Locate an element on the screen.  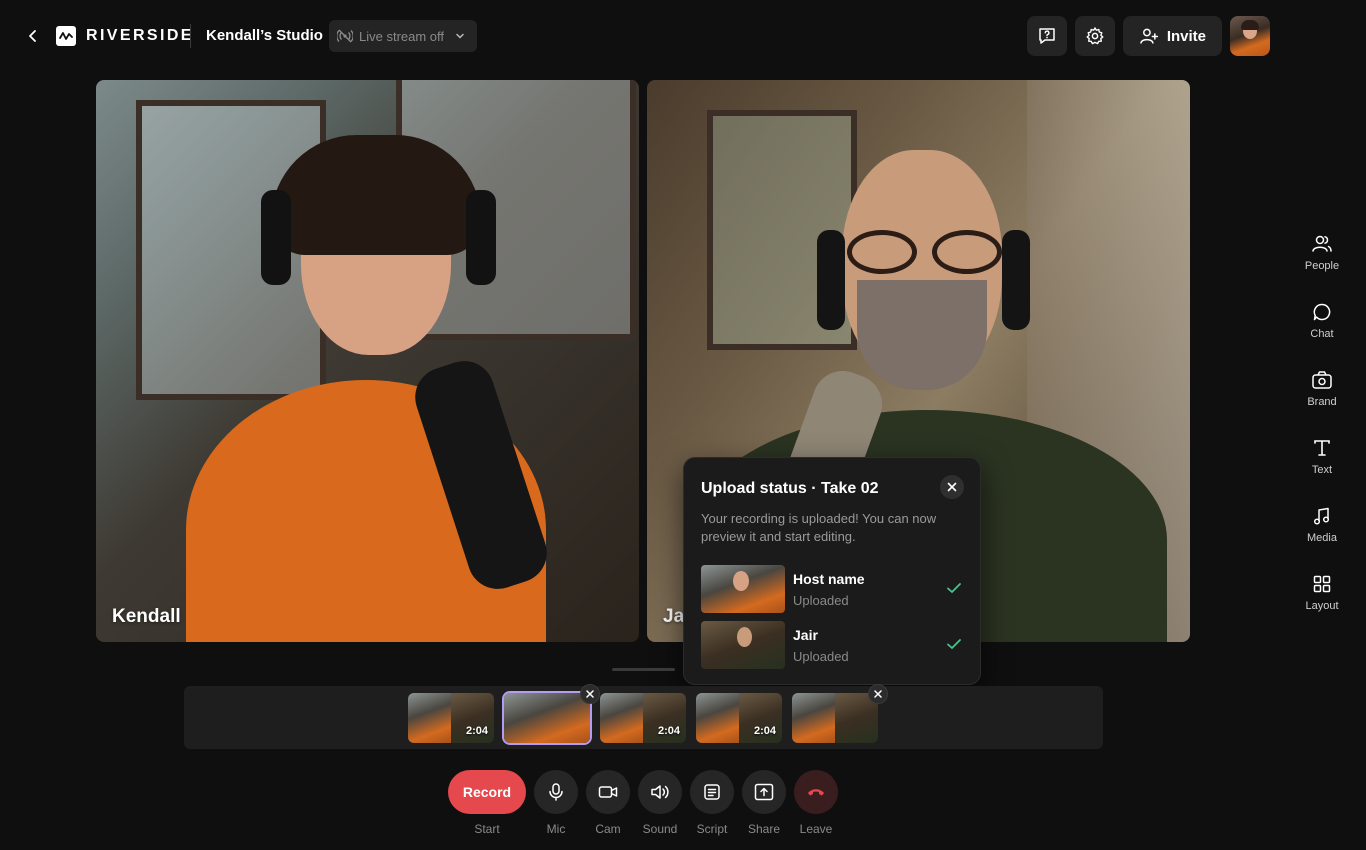
gear-icon is located at coordinates (1095, 36).